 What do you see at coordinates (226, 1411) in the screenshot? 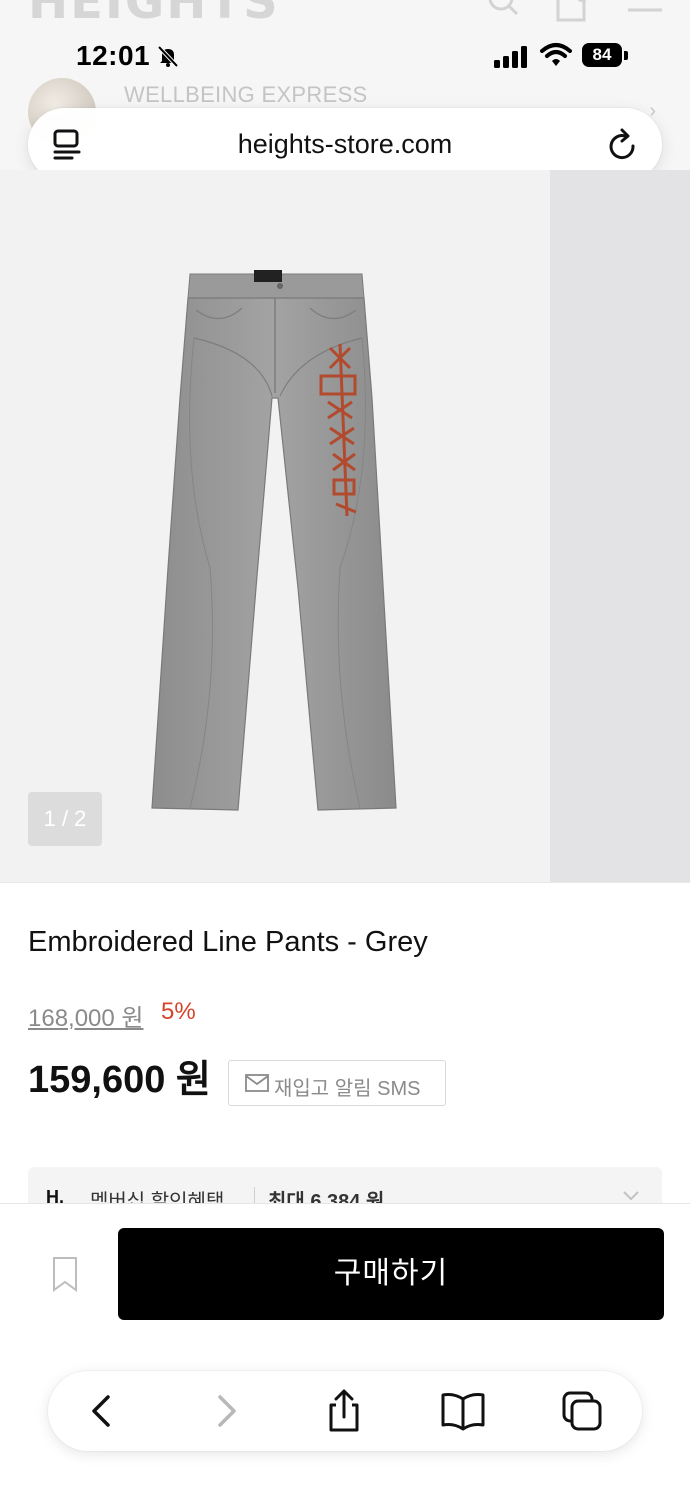
I see `forward-icon` at bounding box center [226, 1411].